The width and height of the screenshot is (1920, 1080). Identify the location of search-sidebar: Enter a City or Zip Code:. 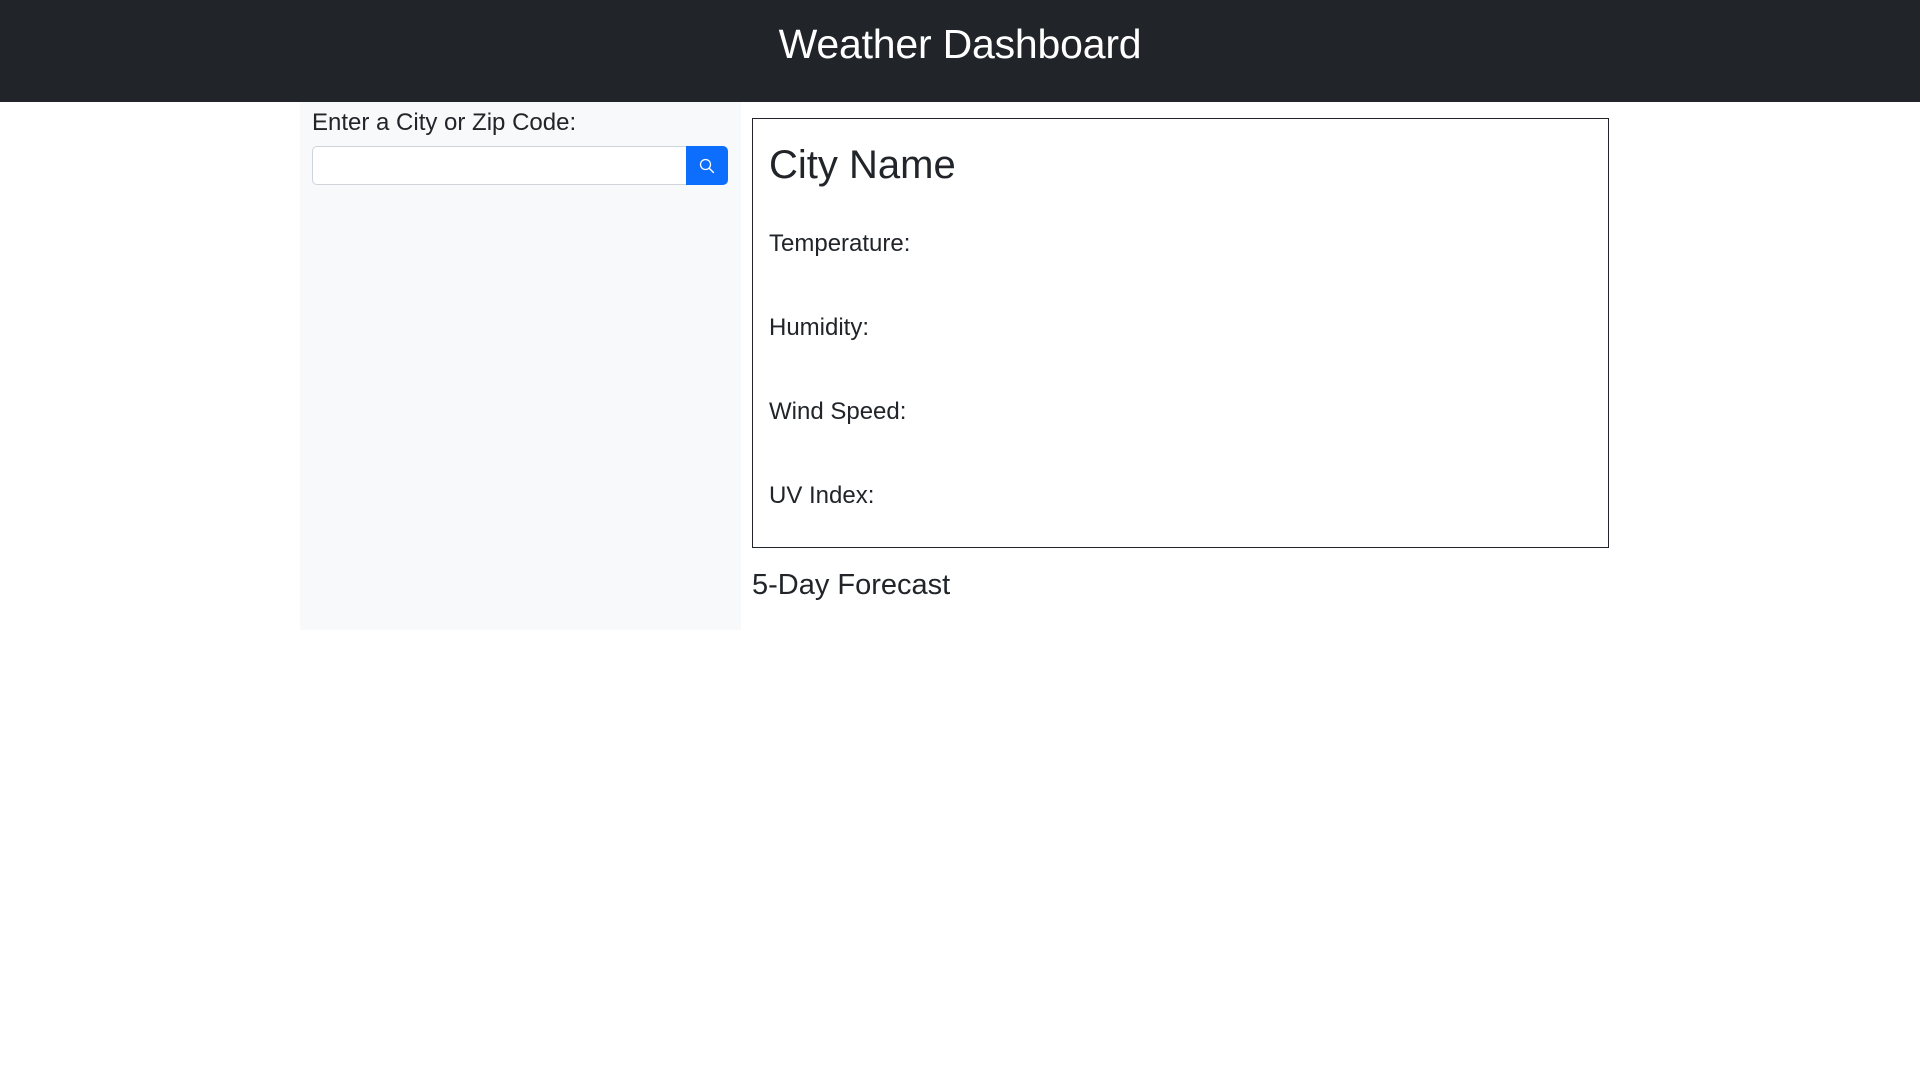
(520, 366).